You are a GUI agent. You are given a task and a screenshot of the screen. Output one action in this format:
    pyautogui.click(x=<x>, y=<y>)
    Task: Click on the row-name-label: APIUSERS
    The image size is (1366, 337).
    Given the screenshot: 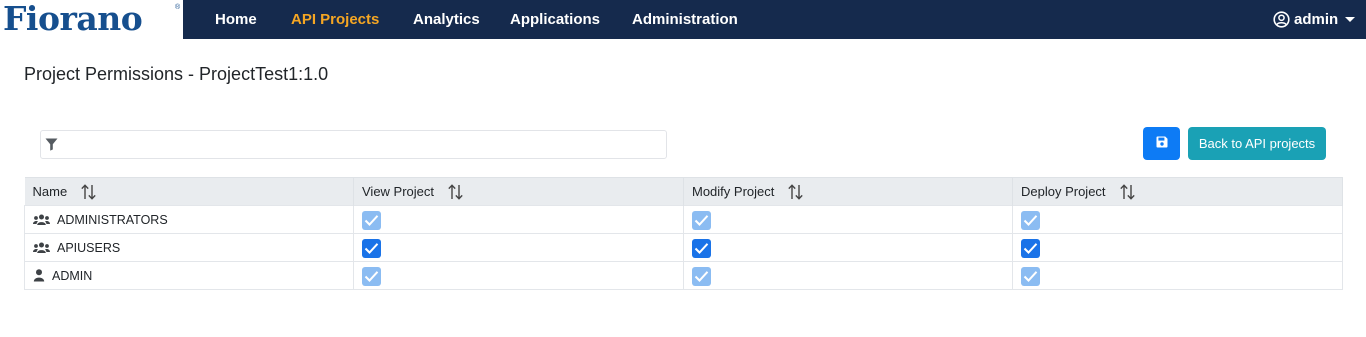 What is the action you would take?
    pyautogui.click(x=89, y=247)
    